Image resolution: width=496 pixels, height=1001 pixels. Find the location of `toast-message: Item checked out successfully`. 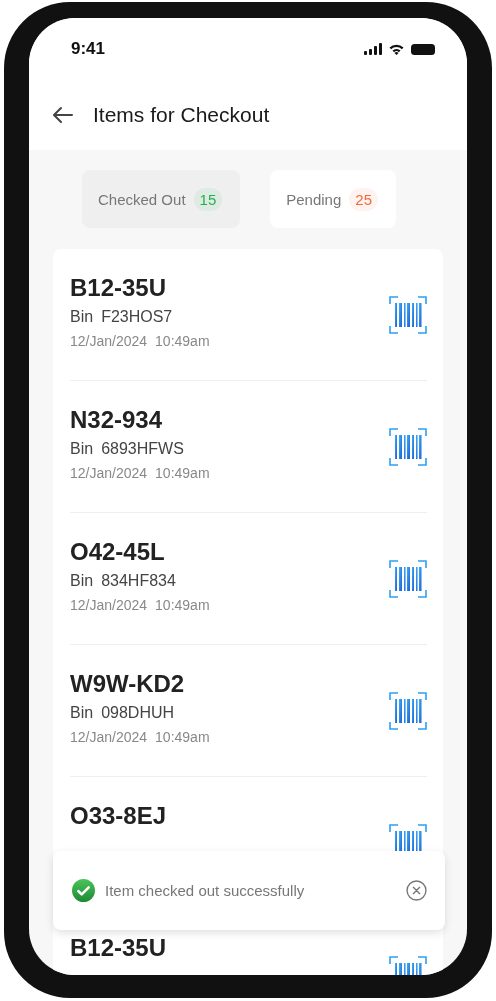

toast-message: Item checked out successfully is located at coordinates (205, 890).